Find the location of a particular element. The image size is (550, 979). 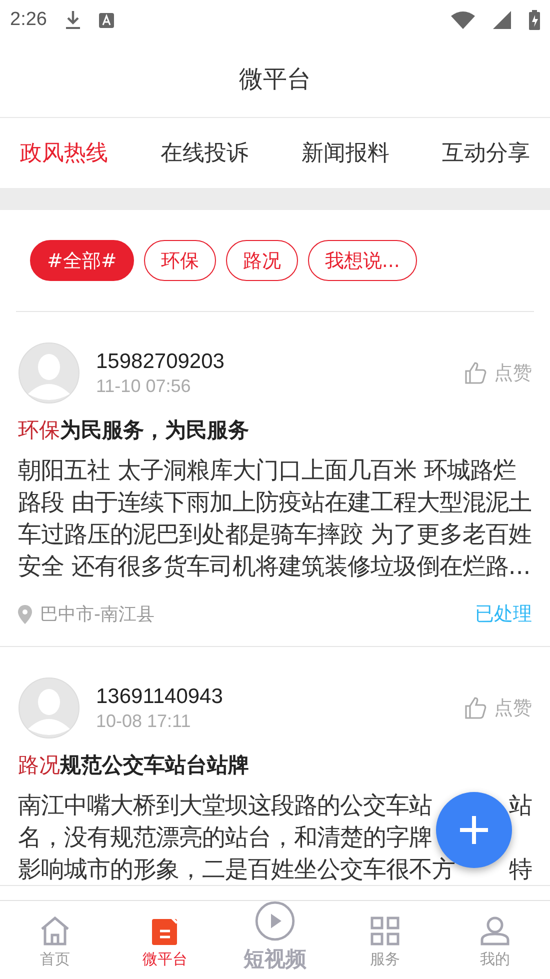

status-label: 已处理 is located at coordinates (503, 614).